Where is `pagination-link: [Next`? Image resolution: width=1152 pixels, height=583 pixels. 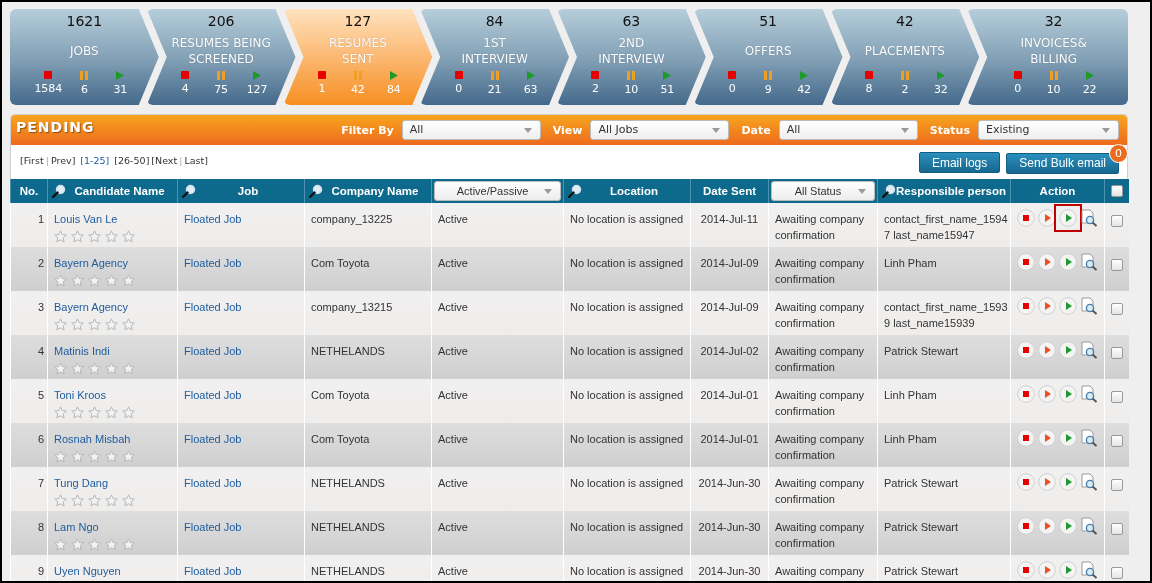 pagination-link: [Next is located at coordinates (164, 160).